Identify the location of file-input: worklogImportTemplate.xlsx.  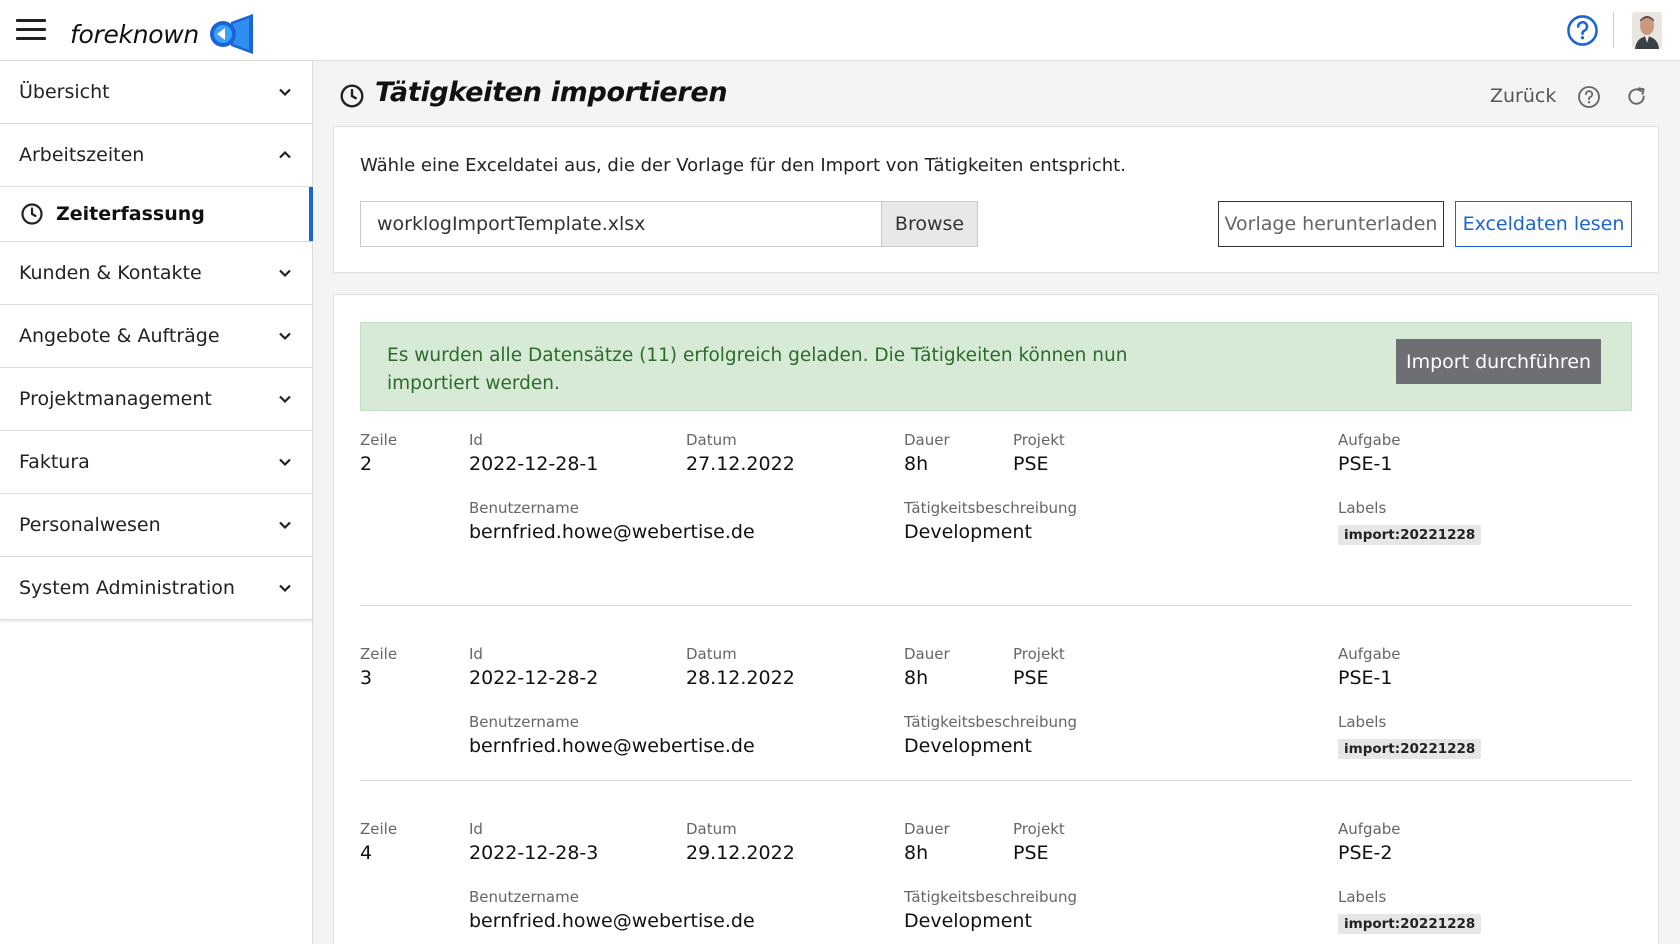
(621, 224).